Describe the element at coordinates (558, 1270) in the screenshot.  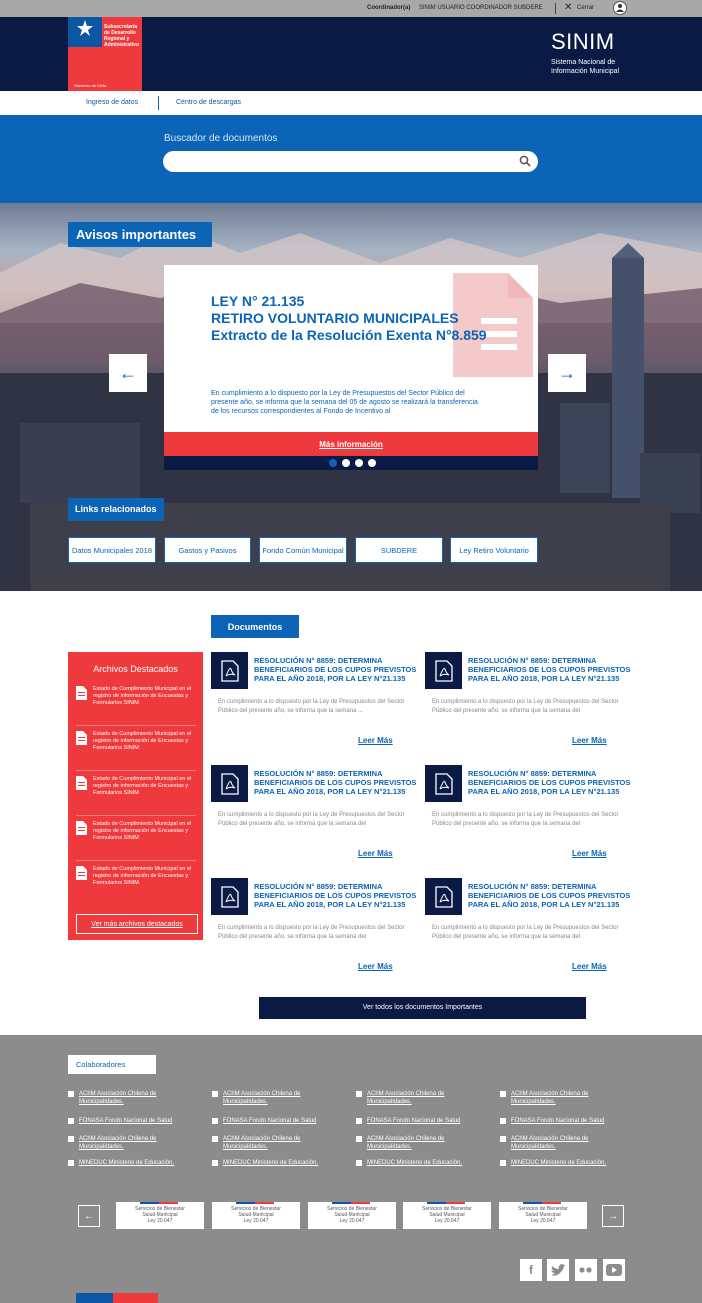
I see `twitter-icon` at that location.